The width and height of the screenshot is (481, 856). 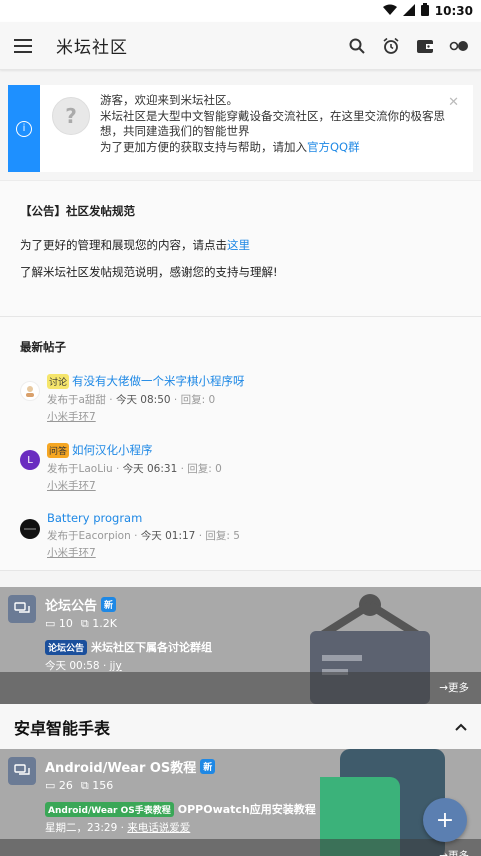 What do you see at coordinates (65, 785) in the screenshot?
I see `threads-value: 26` at bounding box center [65, 785].